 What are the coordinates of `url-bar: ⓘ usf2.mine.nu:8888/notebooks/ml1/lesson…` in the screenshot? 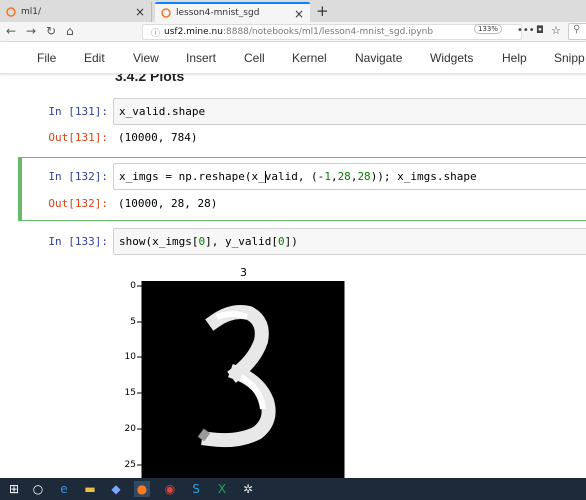 It's located at (332, 32).